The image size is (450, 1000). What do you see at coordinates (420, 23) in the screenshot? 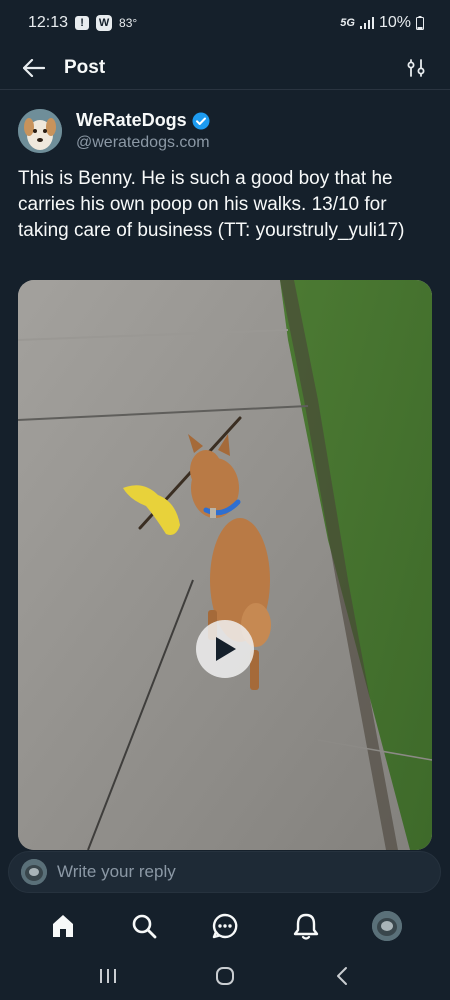
I see `battery-icon` at bounding box center [420, 23].